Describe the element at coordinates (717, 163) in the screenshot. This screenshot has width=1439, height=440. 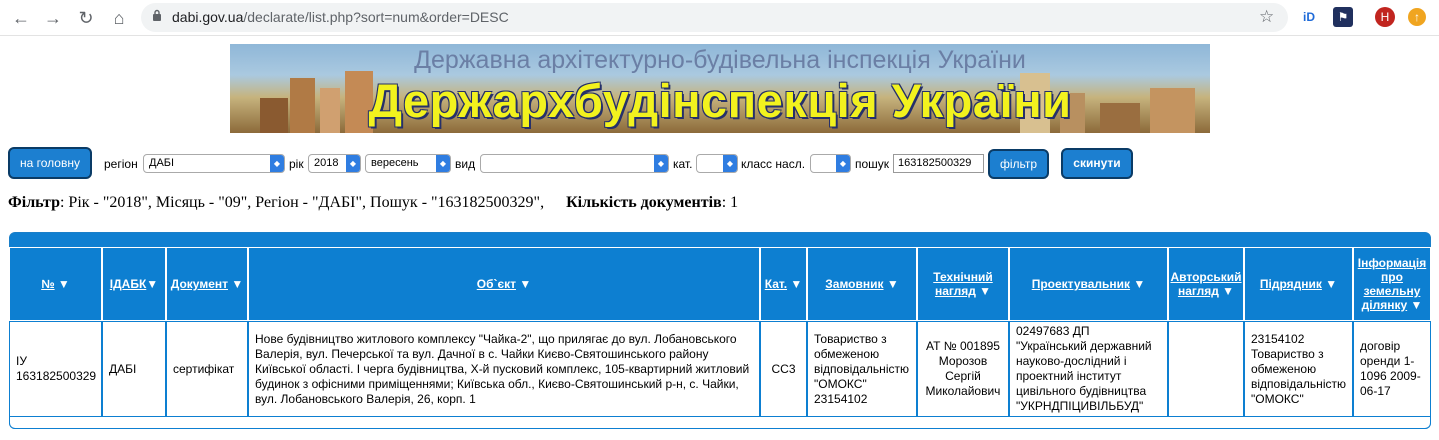
I see `category-select: ◆` at that location.